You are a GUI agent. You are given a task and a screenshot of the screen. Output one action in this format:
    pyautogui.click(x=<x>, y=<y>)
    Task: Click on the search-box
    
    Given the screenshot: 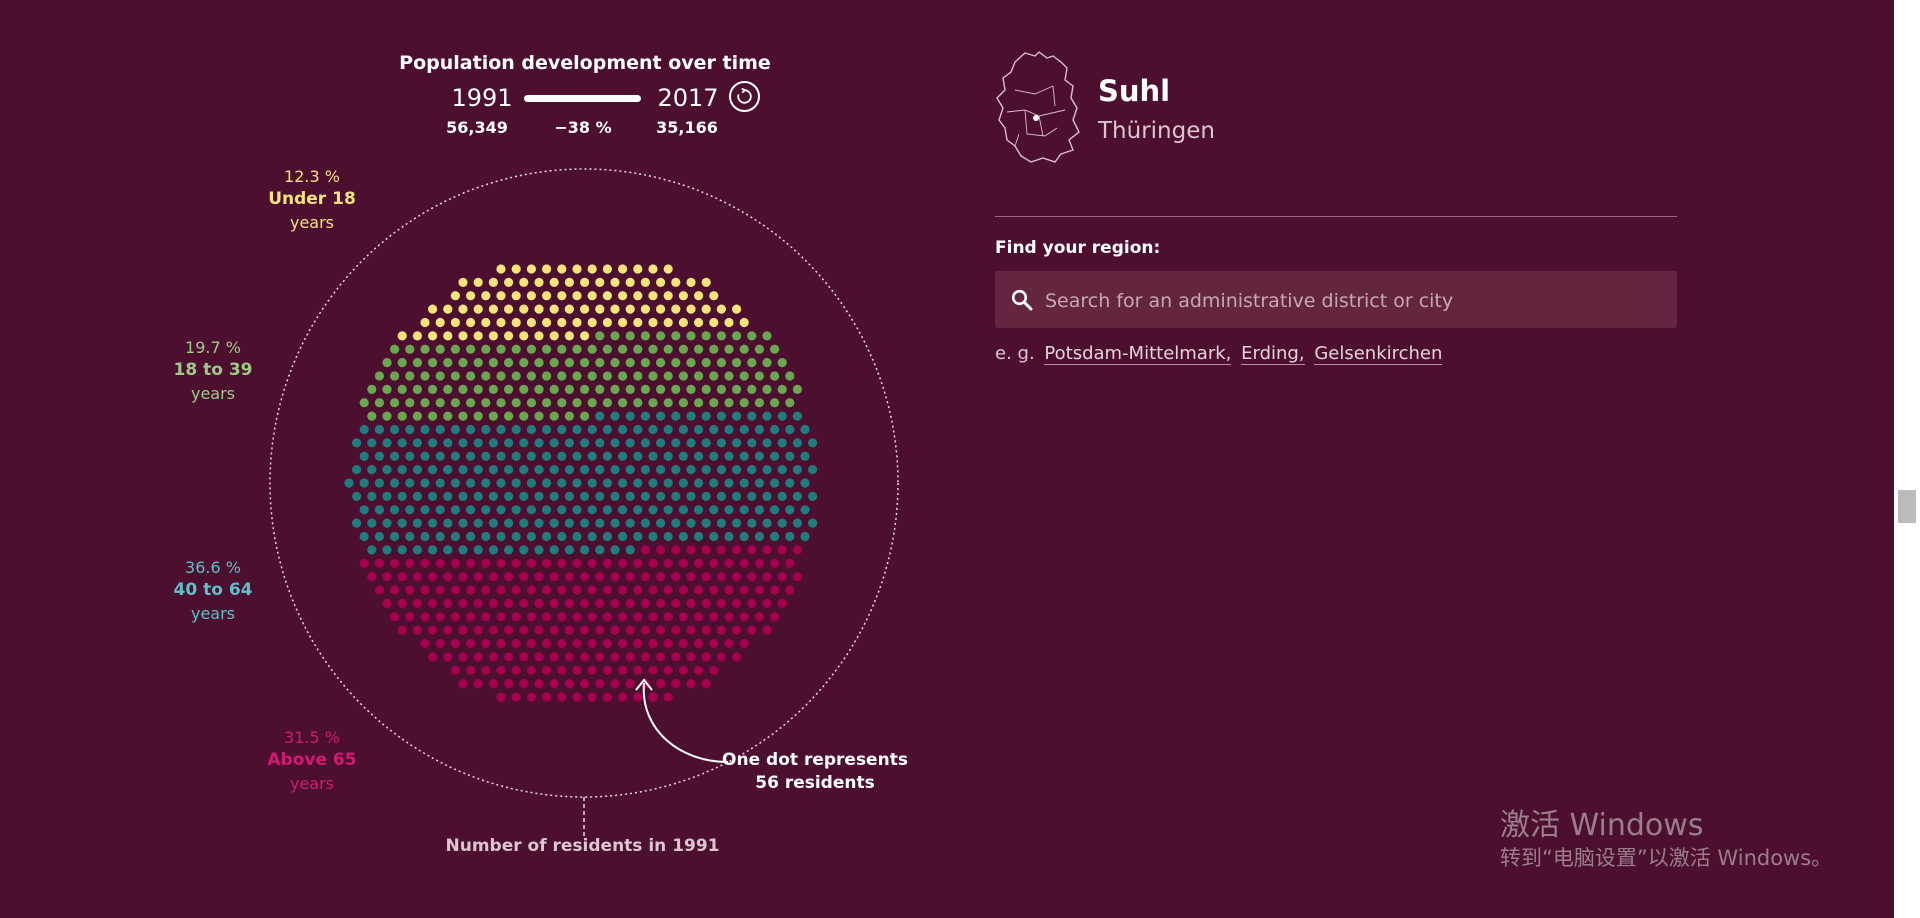 What is the action you would take?
    pyautogui.click(x=1336, y=300)
    